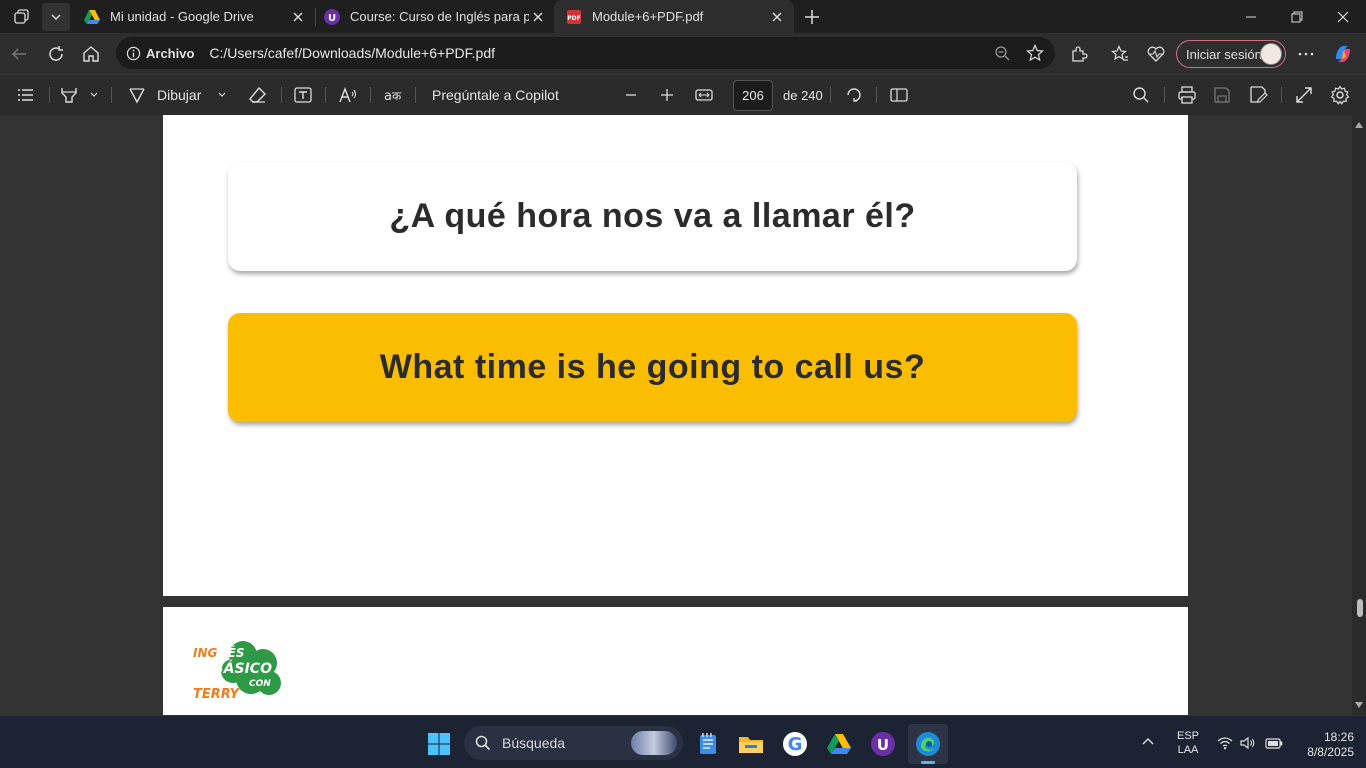  What do you see at coordinates (573, 743) in the screenshot?
I see `taskbar-search: Búsqueda` at bounding box center [573, 743].